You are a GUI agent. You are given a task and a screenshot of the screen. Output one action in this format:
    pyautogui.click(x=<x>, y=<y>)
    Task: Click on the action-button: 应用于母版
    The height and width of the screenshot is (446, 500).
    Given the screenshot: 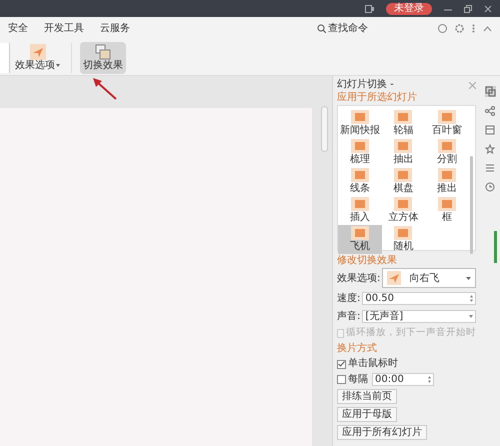 What is the action you would take?
    pyautogui.click(x=367, y=414)
    